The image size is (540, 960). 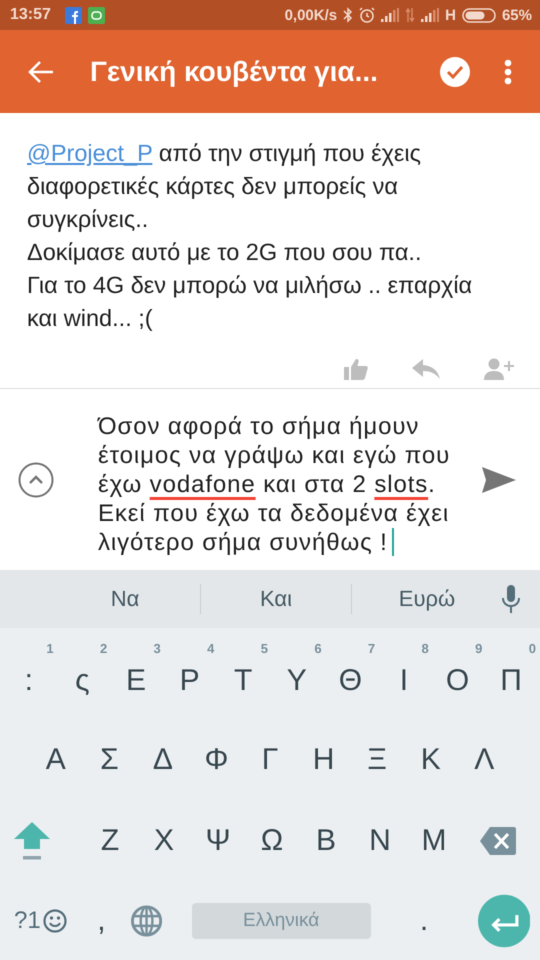 What do you see at coordinates (276, 599) in the screenshot?
I see `word-suggestion: Και` at bounding box center [276, 599].